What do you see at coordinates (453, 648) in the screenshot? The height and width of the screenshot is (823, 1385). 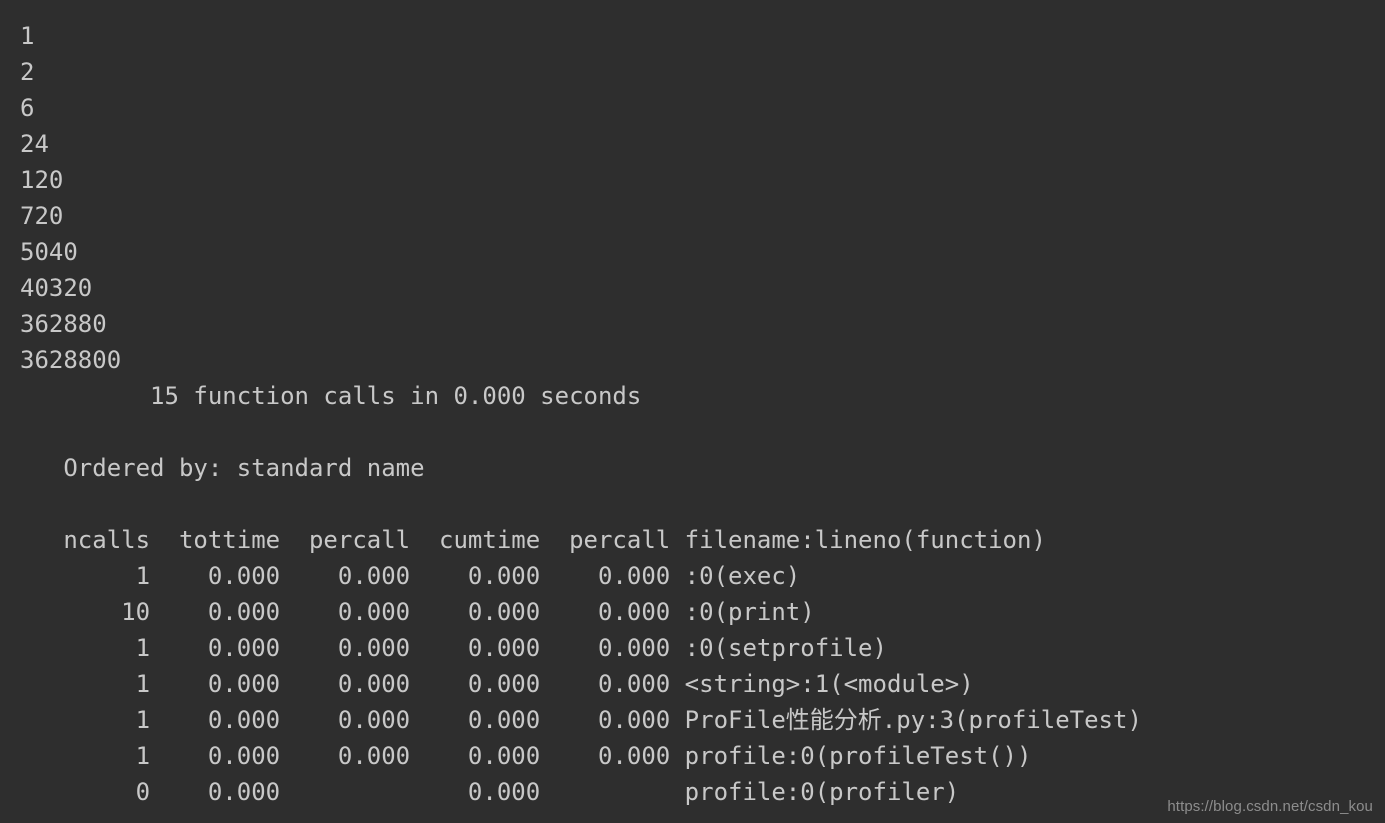 I see `table-row: 1 0.000 0.000 0.000 0.000 :0(setprofile)` at bounding box center [453, 648].